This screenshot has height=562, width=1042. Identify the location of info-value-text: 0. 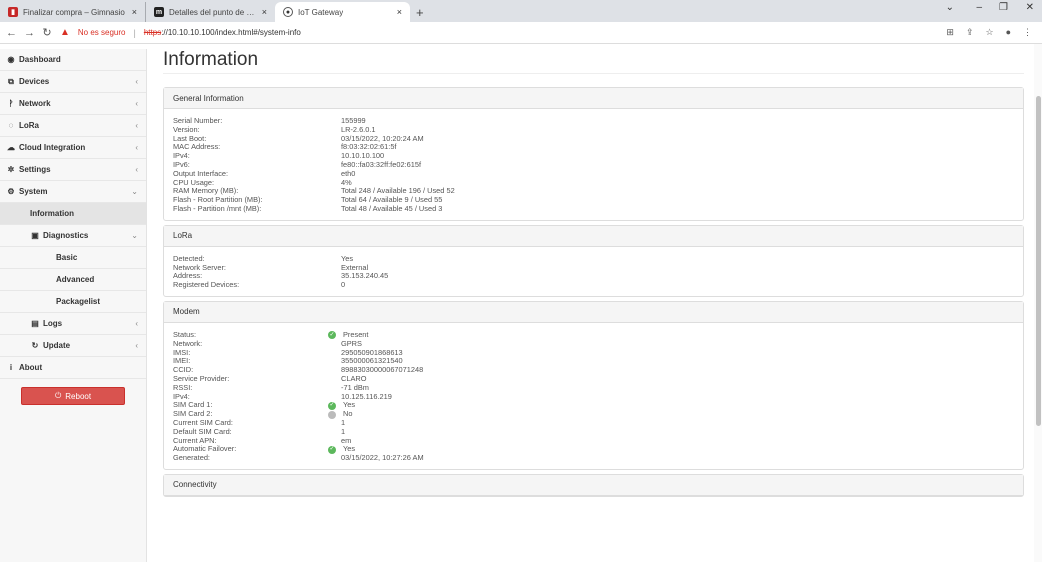
(343, 285).